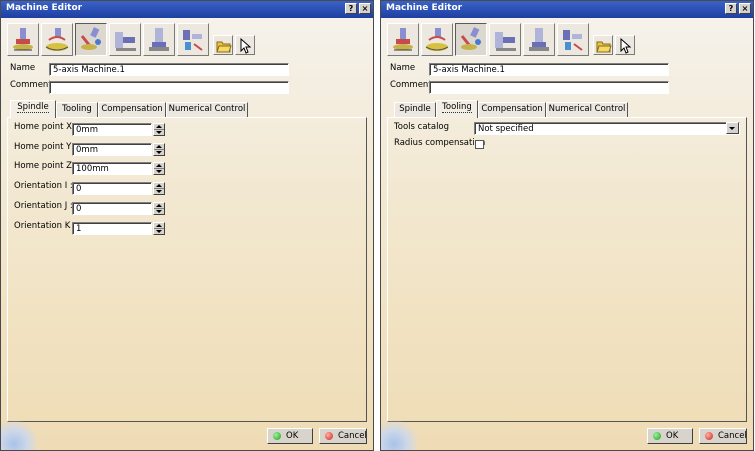 The width and height of the screenshot is (755, 451). What do you see at coordinates (112, 208) in the screenshot?
I see `orientation-j-input: 0` at bounding box center [112, 208].